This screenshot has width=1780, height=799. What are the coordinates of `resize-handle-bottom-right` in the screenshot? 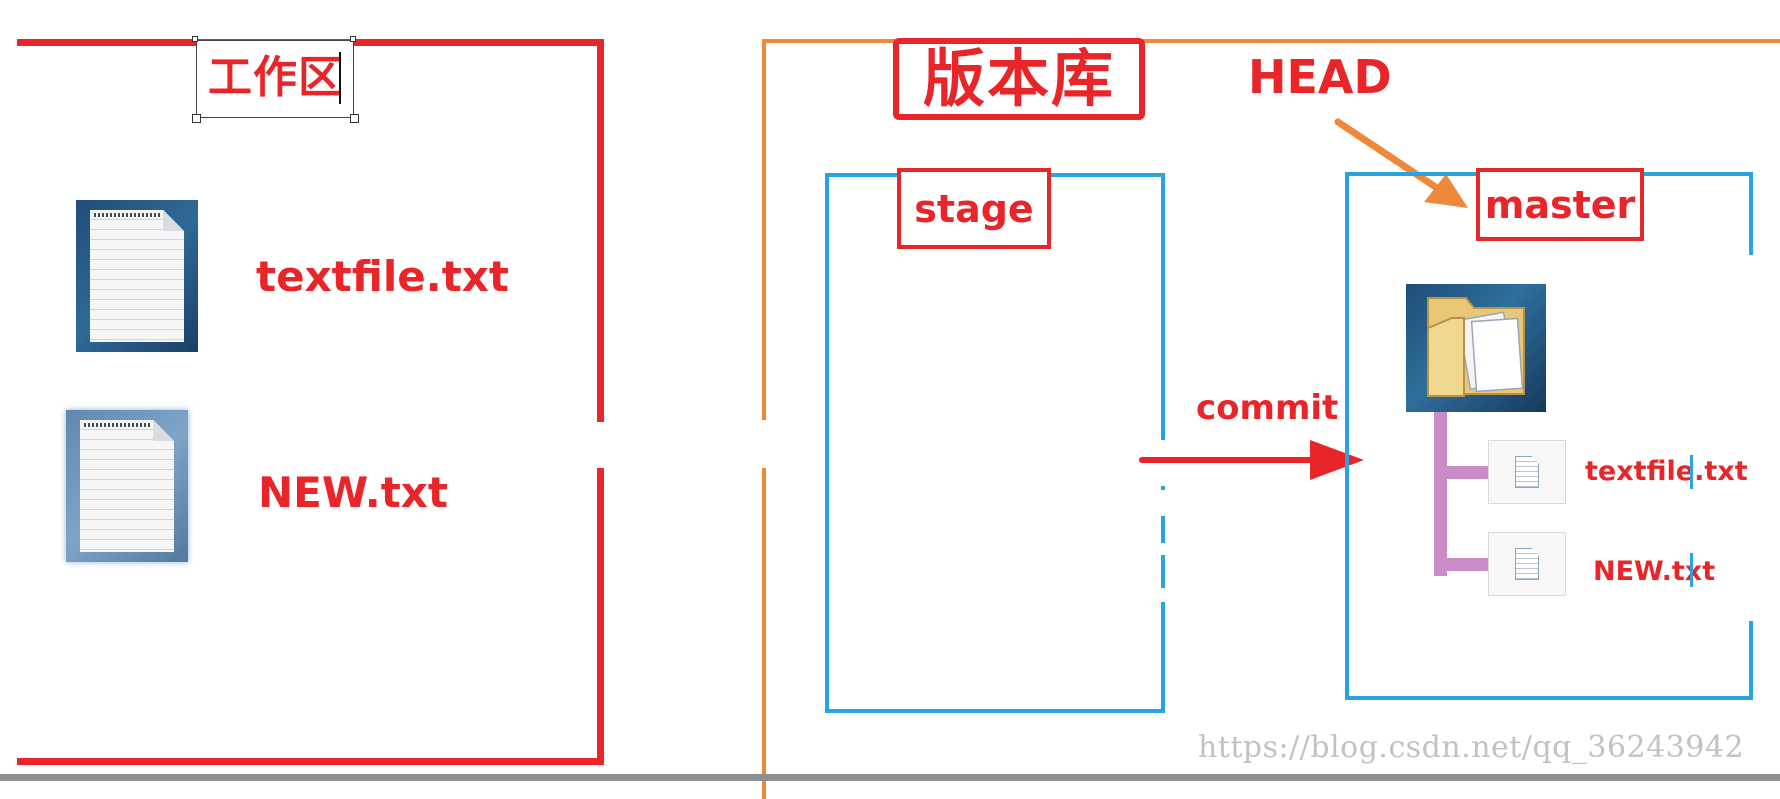 It's located at (354, 118).